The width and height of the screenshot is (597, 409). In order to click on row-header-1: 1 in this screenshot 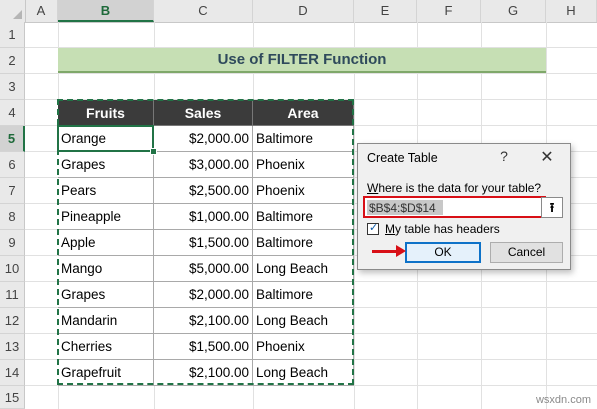, I will do `click(12, 35)`.